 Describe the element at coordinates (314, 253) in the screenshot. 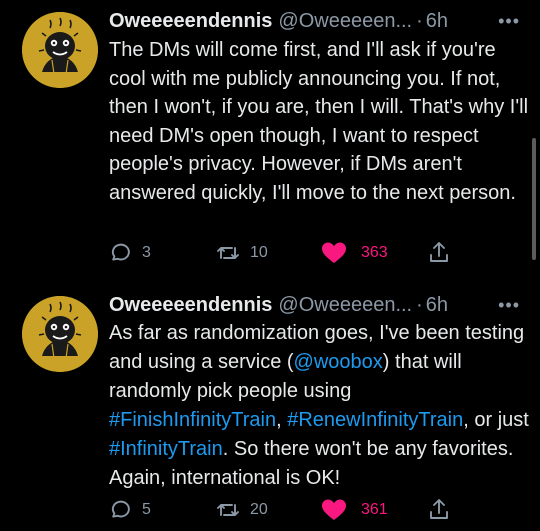

I see `tweet-actions: 3 10 363` at that location.